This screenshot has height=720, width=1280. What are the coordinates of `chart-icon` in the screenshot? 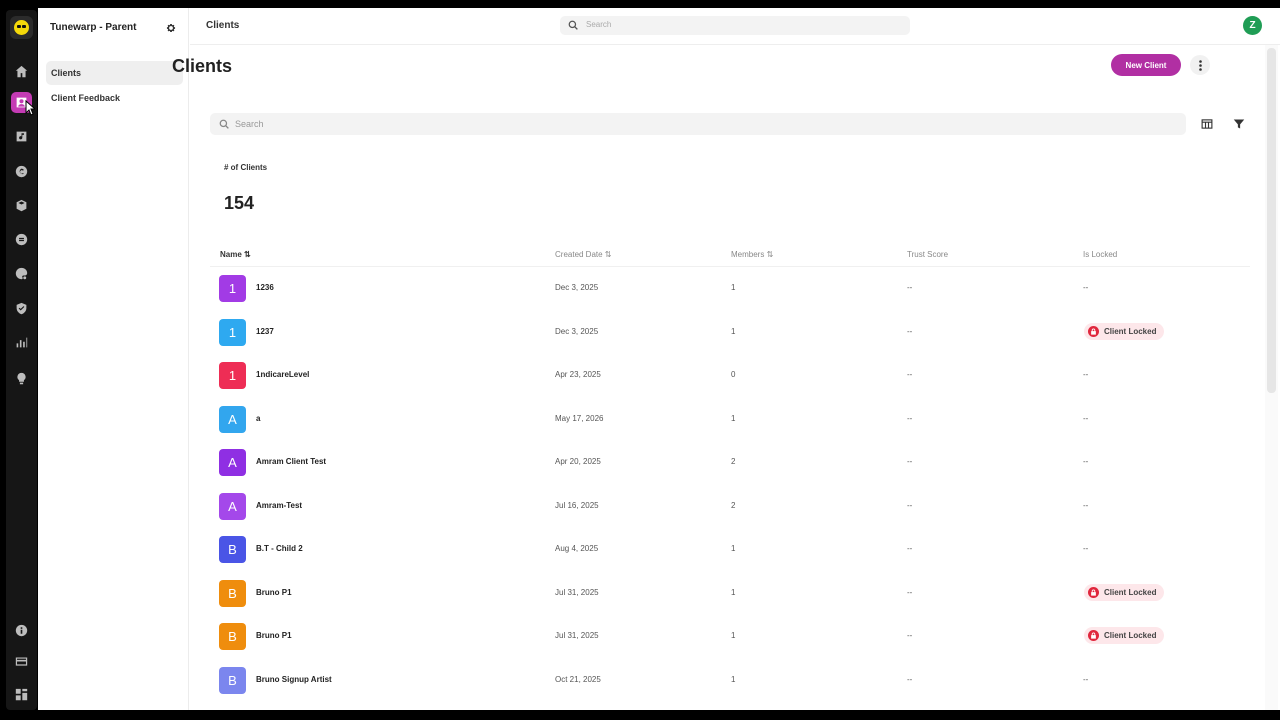 It's located at (21, 342).